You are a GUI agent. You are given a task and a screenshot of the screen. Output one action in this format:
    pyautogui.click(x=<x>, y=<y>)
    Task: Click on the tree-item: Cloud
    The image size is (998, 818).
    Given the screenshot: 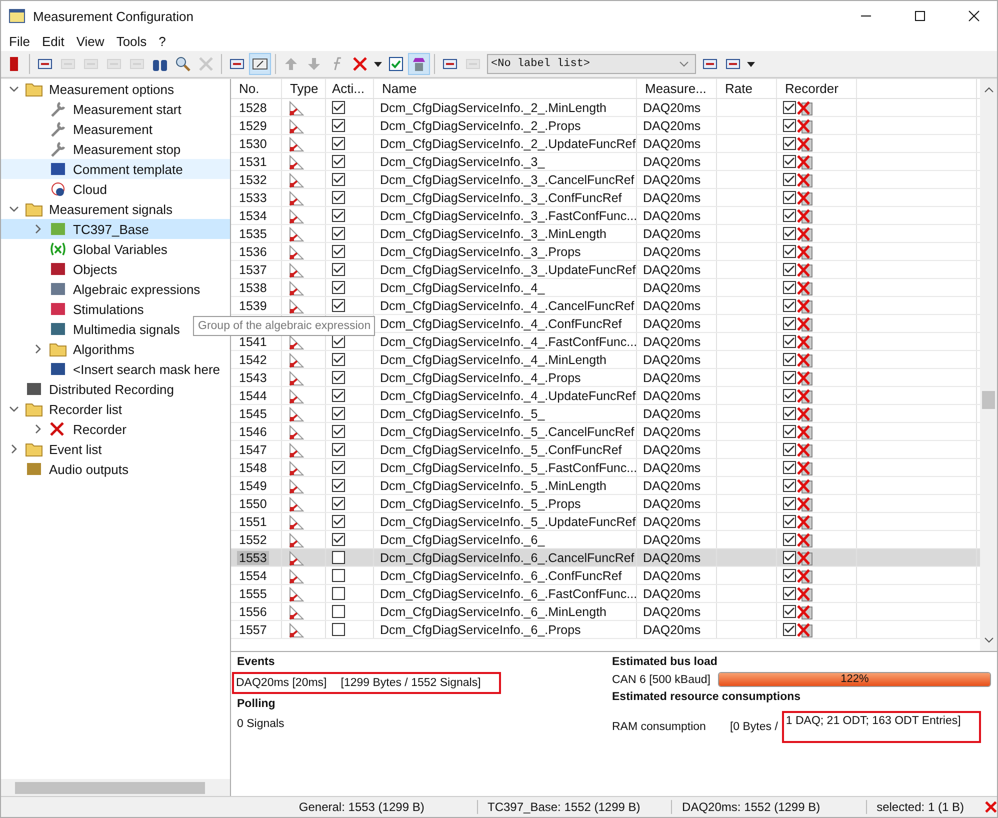 What is the action you would take?
    pyautogui.click(x=55, y=189)
    